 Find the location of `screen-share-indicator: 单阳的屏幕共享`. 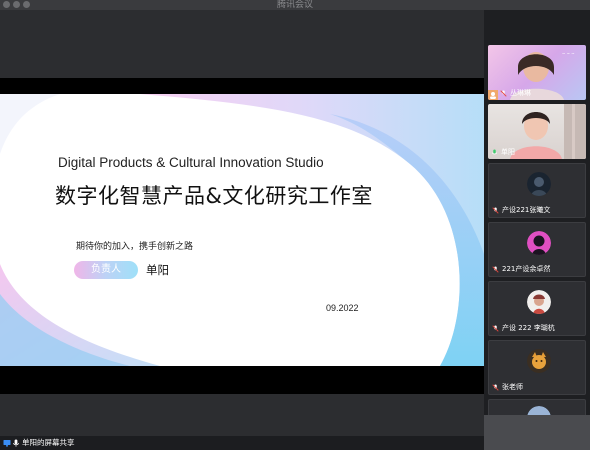

screen-share-indicator: 单阳的屏幕共享 is located at coordinates (242, 443).